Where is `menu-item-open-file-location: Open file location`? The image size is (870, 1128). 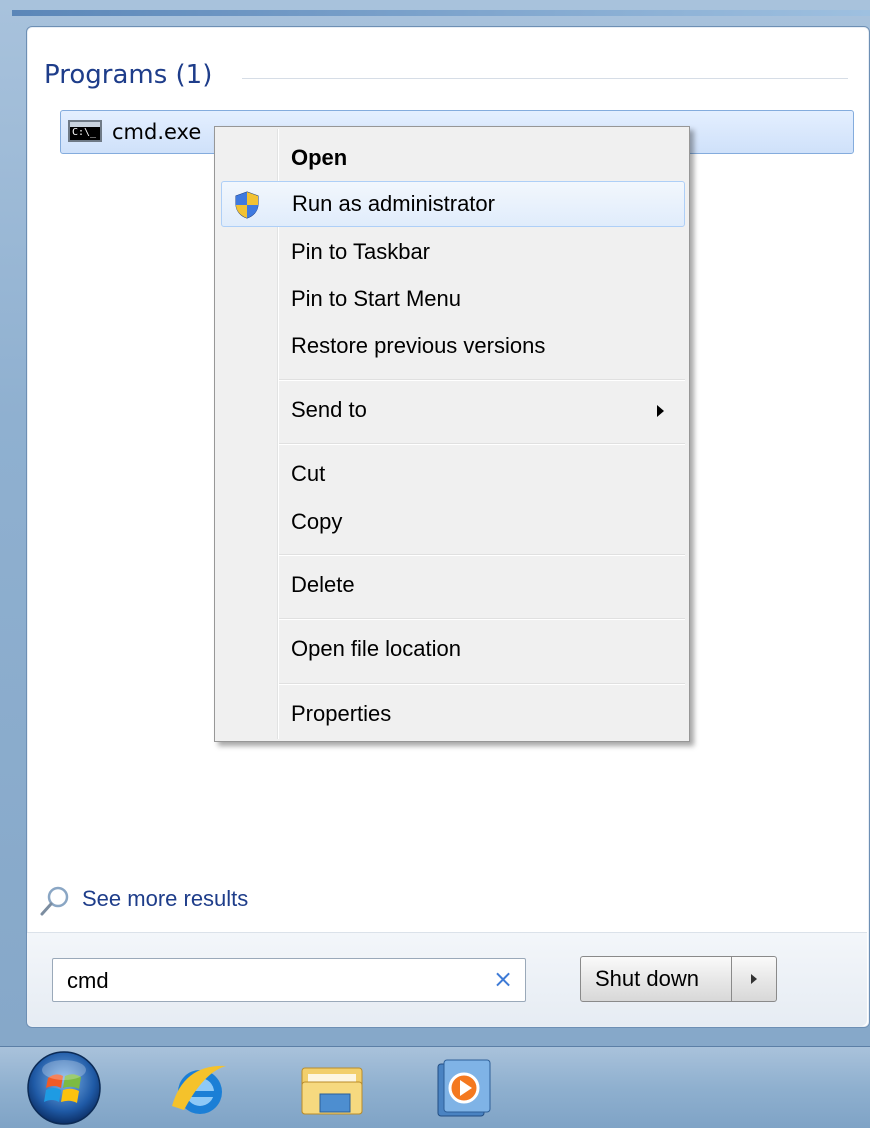
menu-item-open-file-location: Open file location is located at coordinates (452, 649).